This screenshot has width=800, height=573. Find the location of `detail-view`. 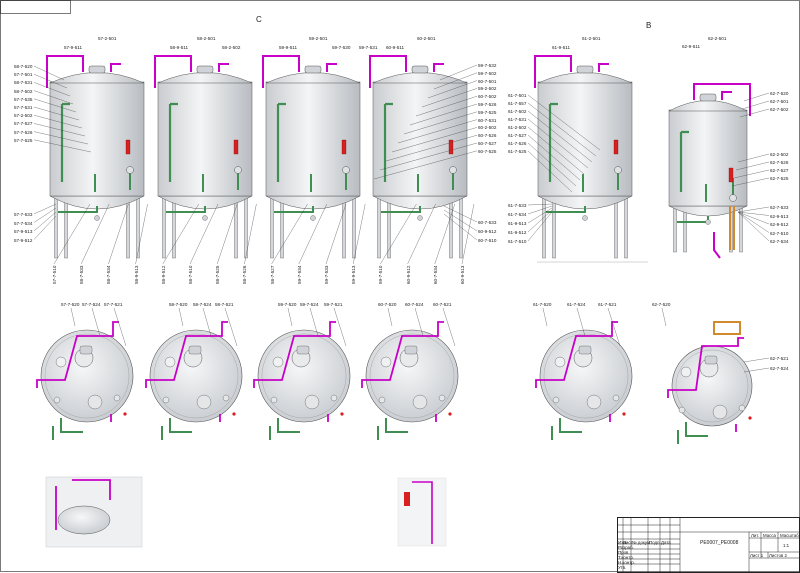

detail-view is located at coordinates (94, 512).